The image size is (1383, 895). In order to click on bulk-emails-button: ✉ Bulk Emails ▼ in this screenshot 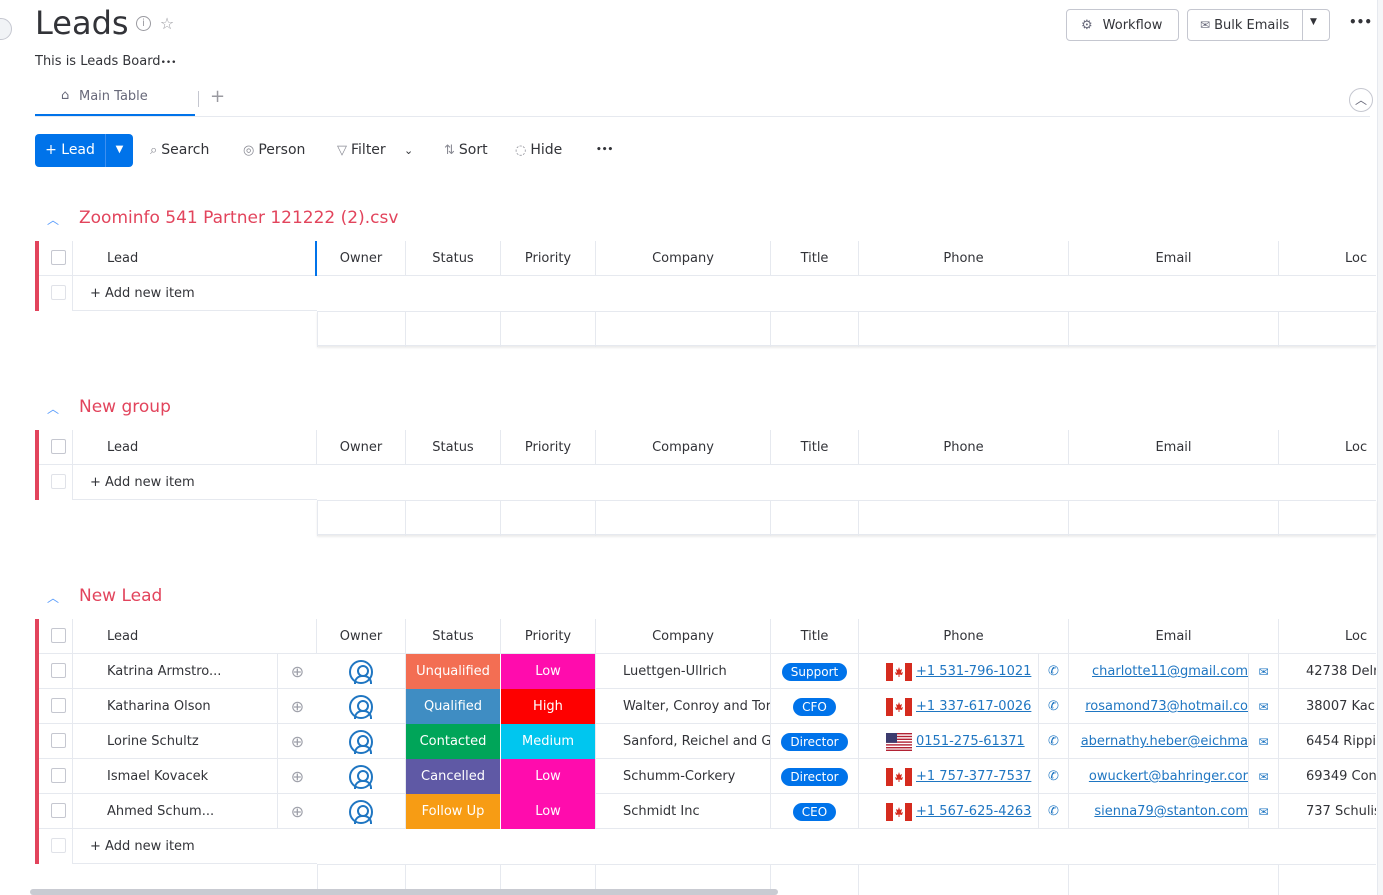, I will do `click(1258, 25)`.